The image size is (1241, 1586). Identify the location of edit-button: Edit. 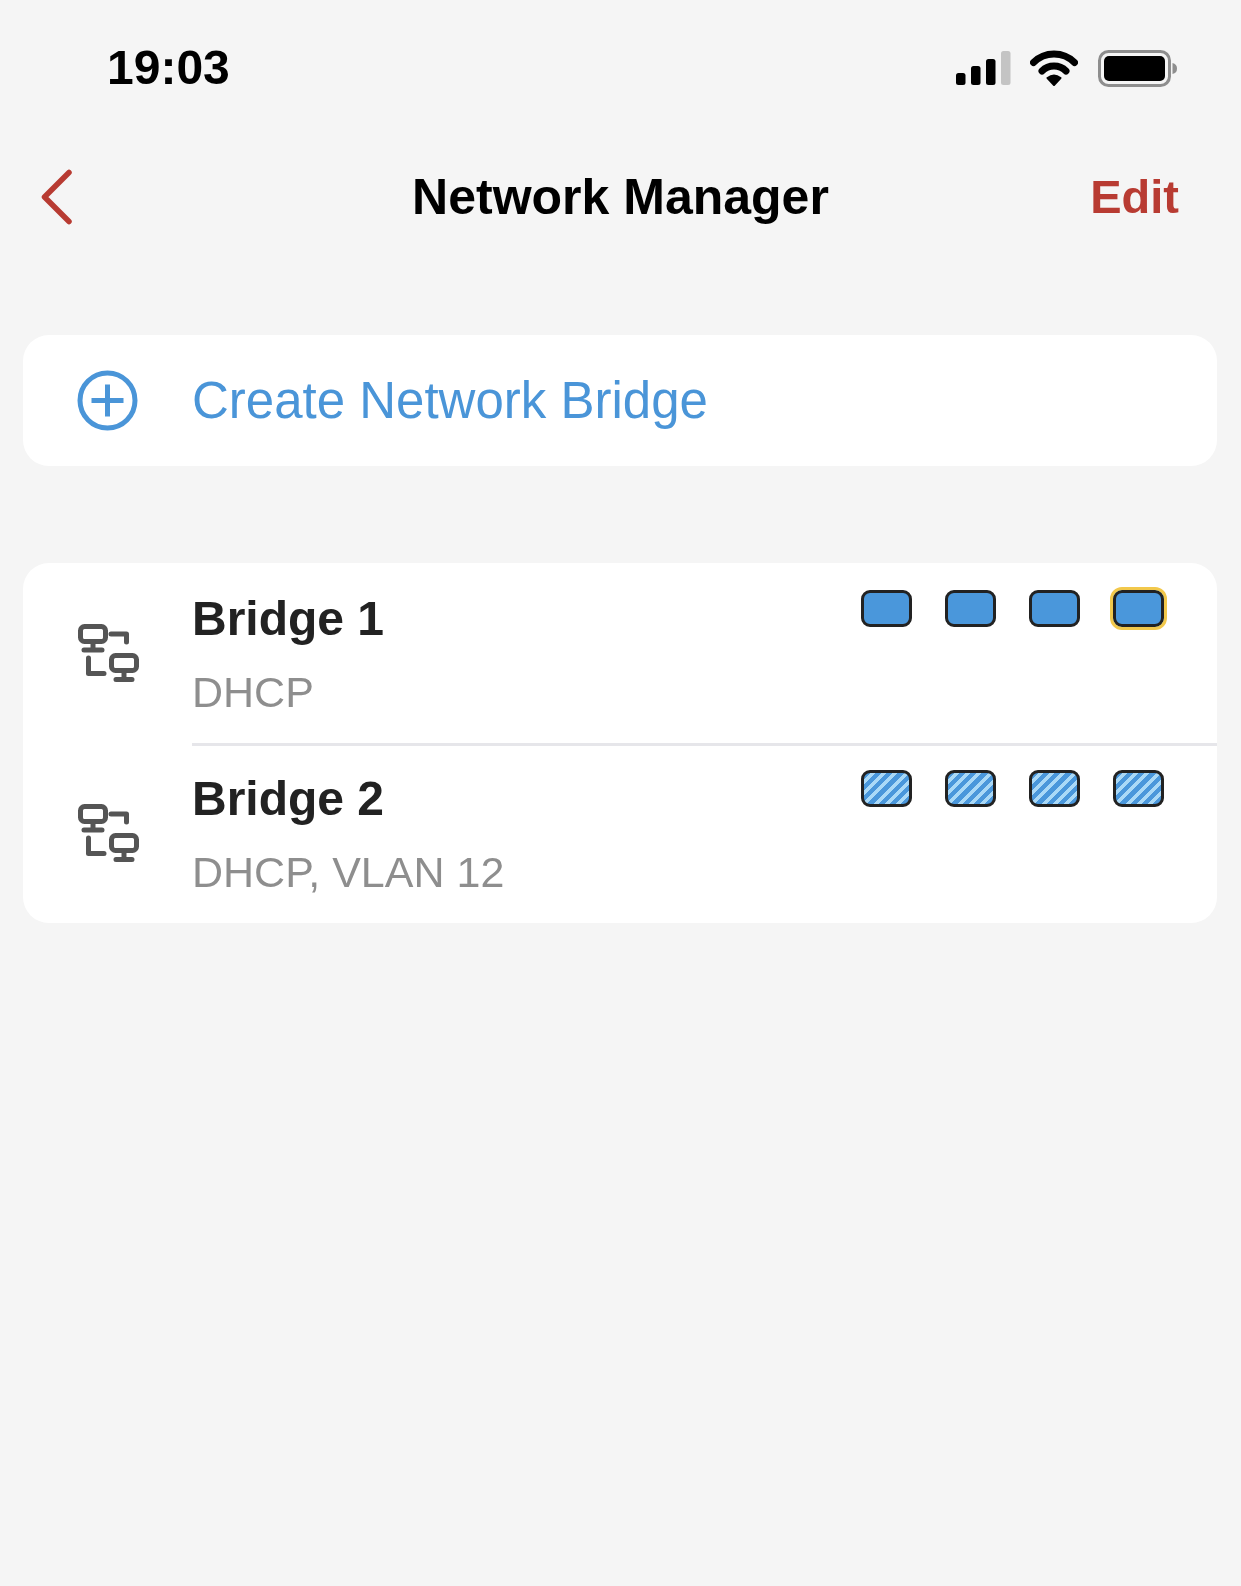
(1134, 196).